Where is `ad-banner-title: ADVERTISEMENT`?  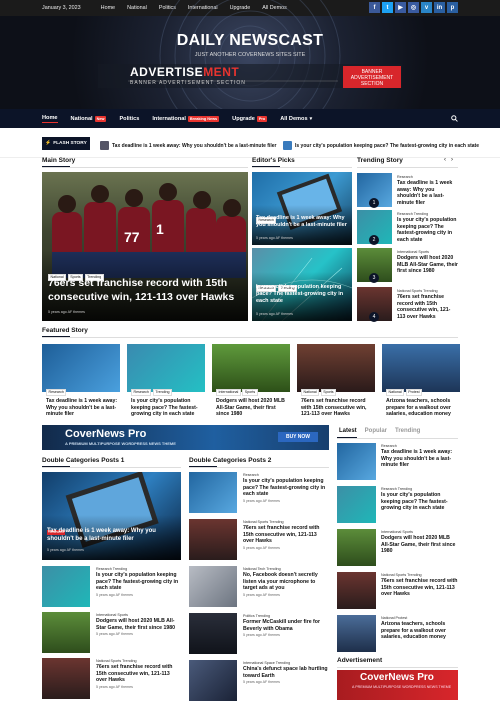 ad-banner-title: ADVERTISEMENT is located at coordinates (184, 72).